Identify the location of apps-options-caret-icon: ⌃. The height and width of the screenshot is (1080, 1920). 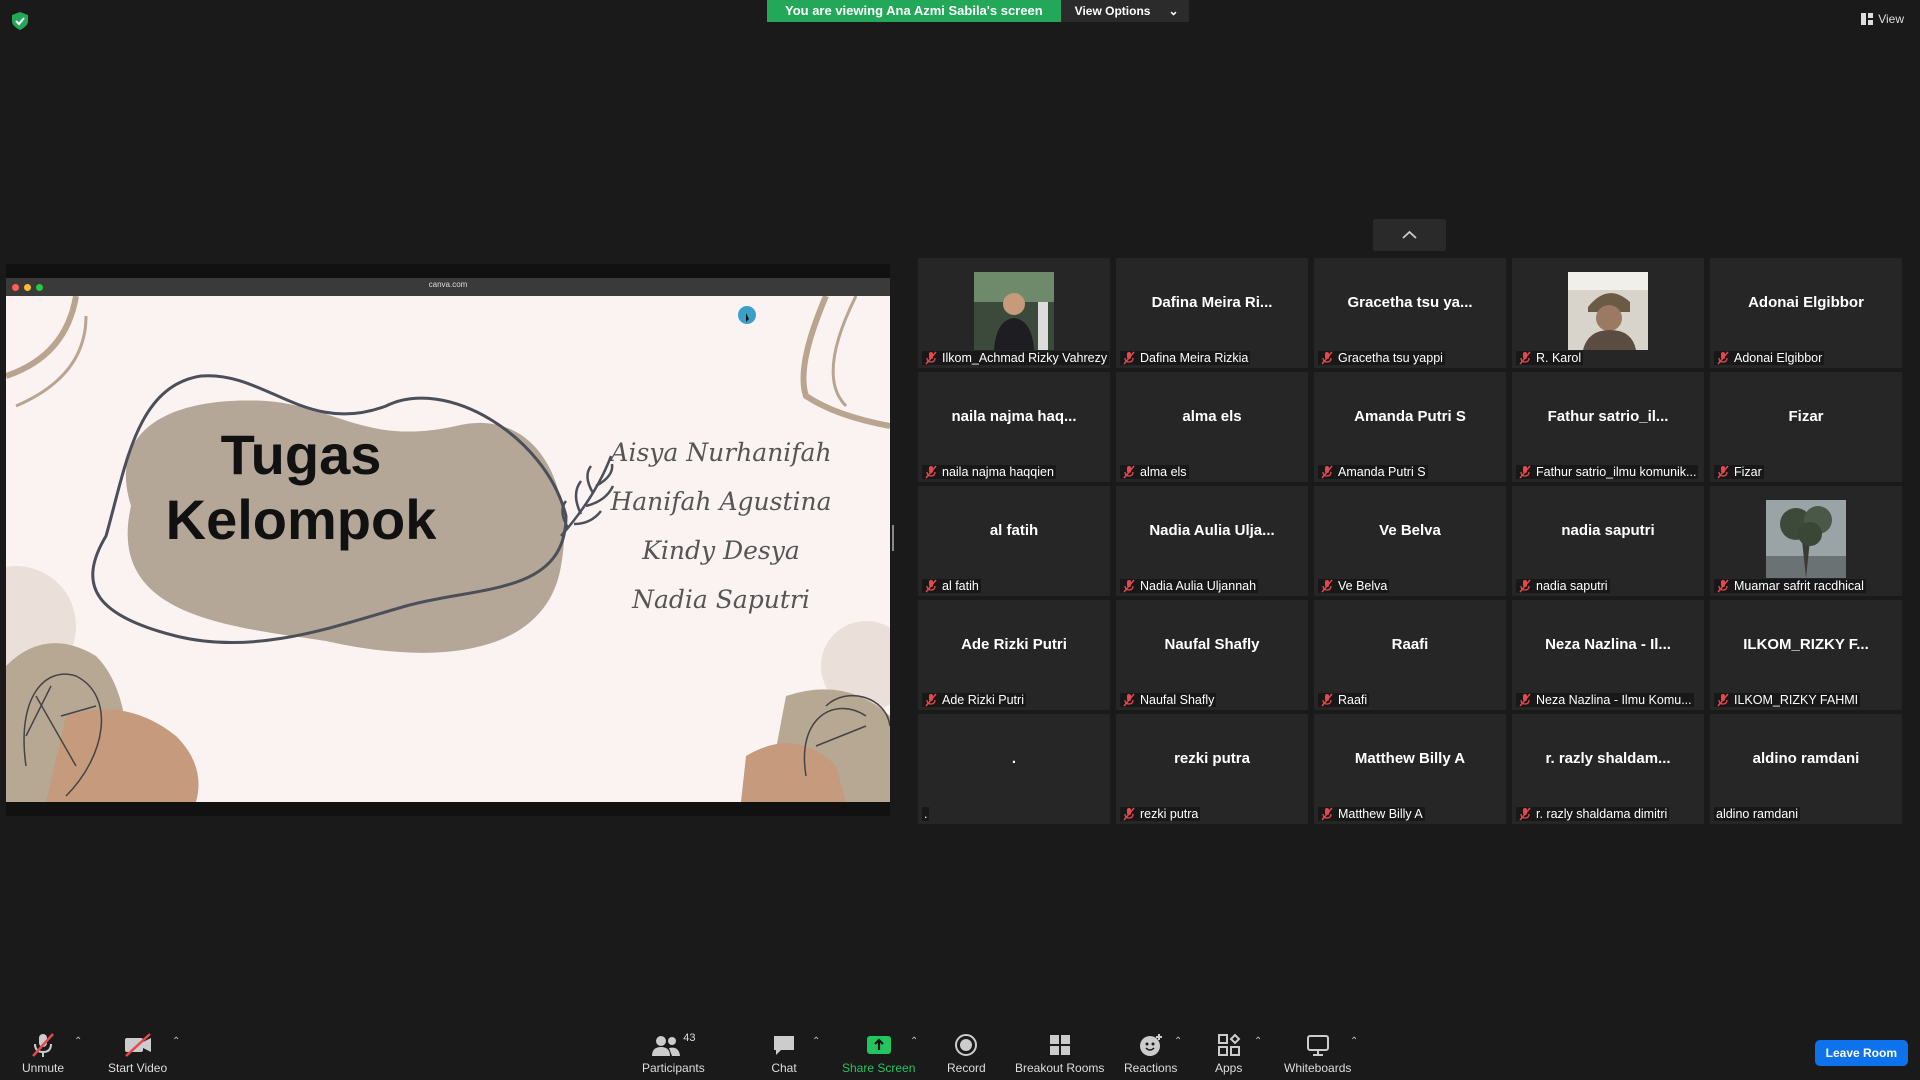
(1258, 1041).